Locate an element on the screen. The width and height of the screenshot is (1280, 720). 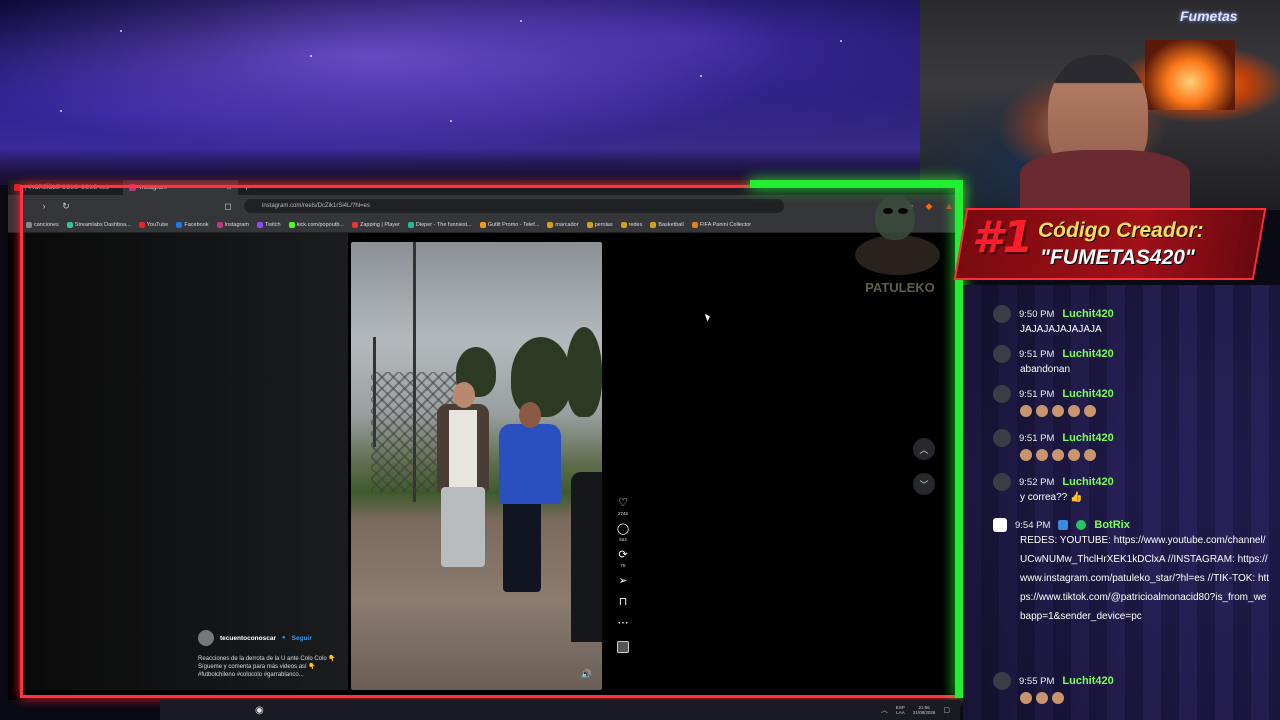
taskbar-app-icon: ◉ is located at coordinates (259, 710).